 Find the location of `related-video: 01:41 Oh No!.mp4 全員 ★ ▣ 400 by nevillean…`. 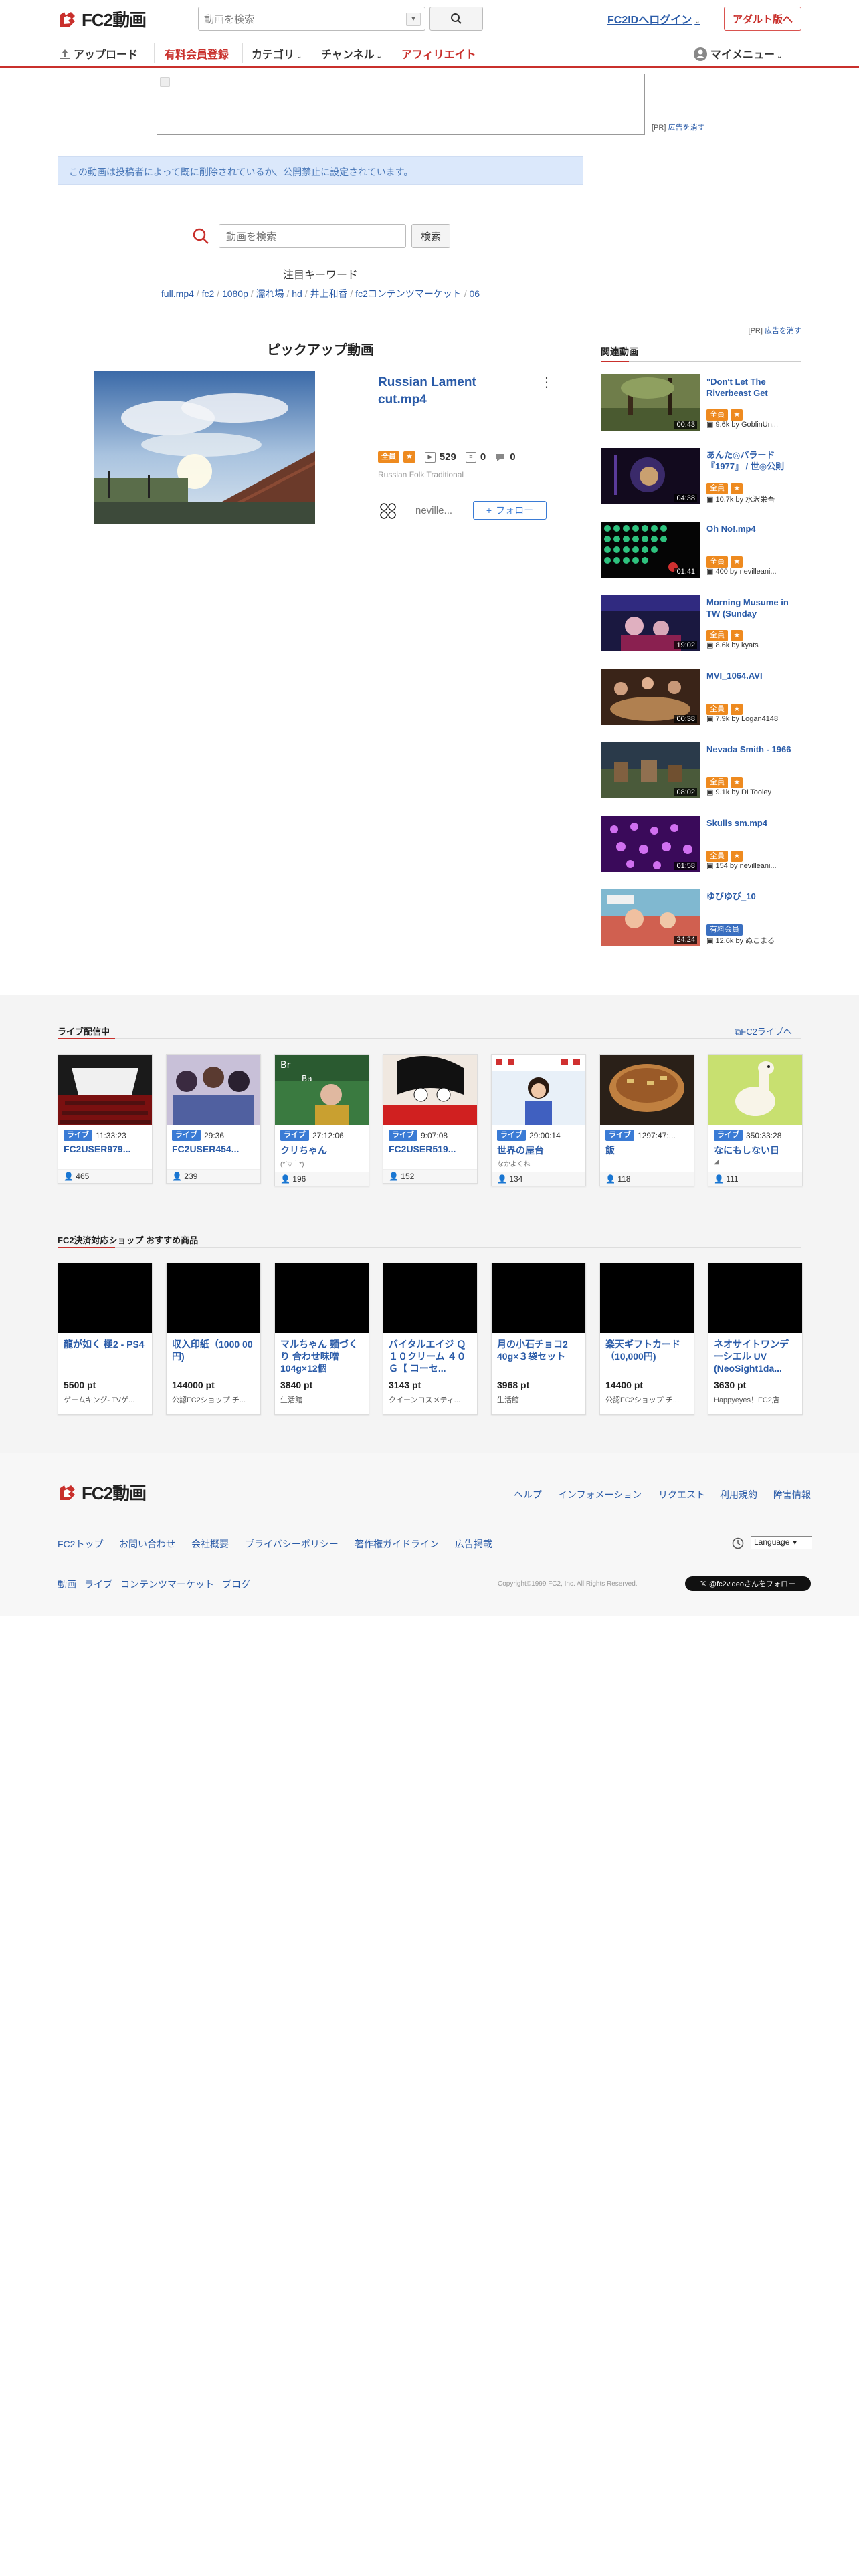

related-video: 01:41 Oh No!.mp4 全員 ★ ▣ 400 by nevillean… is located at coordinates (701, 552).